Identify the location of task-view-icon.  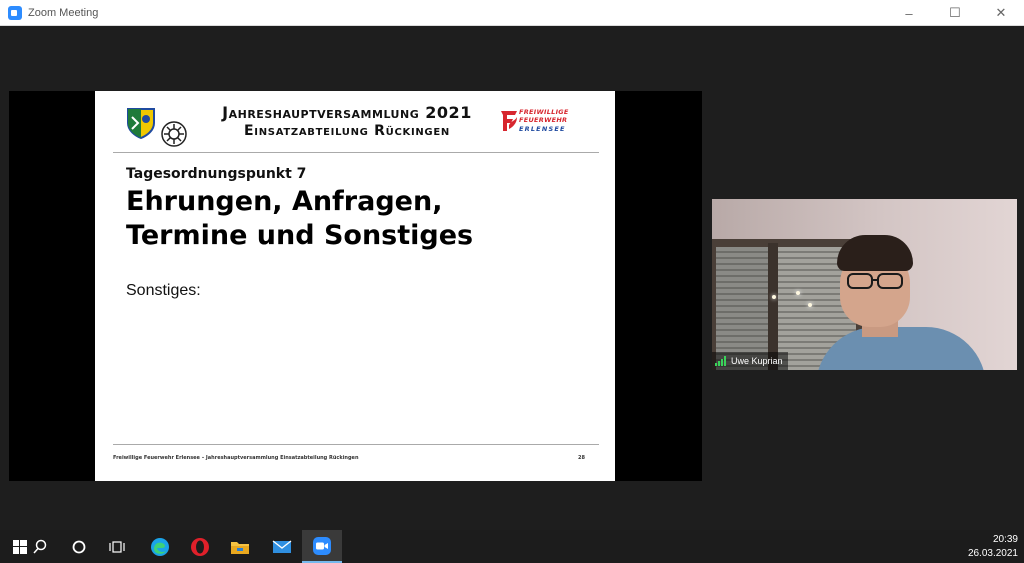
(117, 546).